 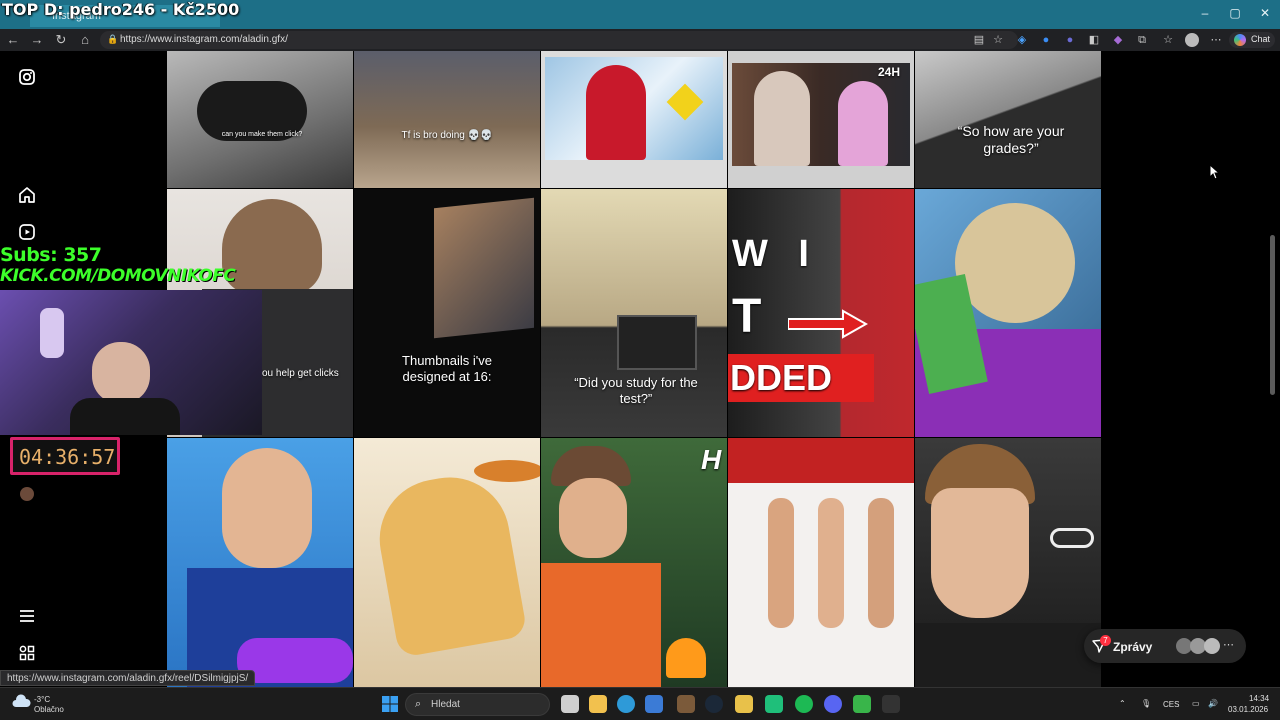 I want to click on copilot-chat-button: Chat, so click(x=1252, y=40).